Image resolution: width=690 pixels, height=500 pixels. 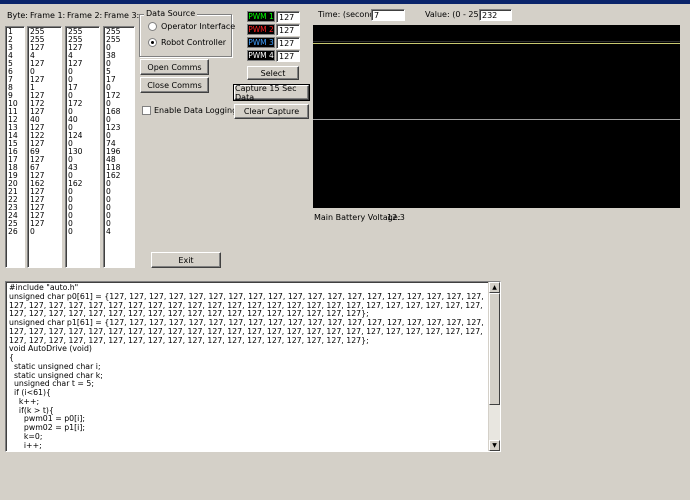 What do you see at coordinates (261, 55) in the screenshot?
I see `pwm4-label: PWM 4` at bounding box center [261, 55].